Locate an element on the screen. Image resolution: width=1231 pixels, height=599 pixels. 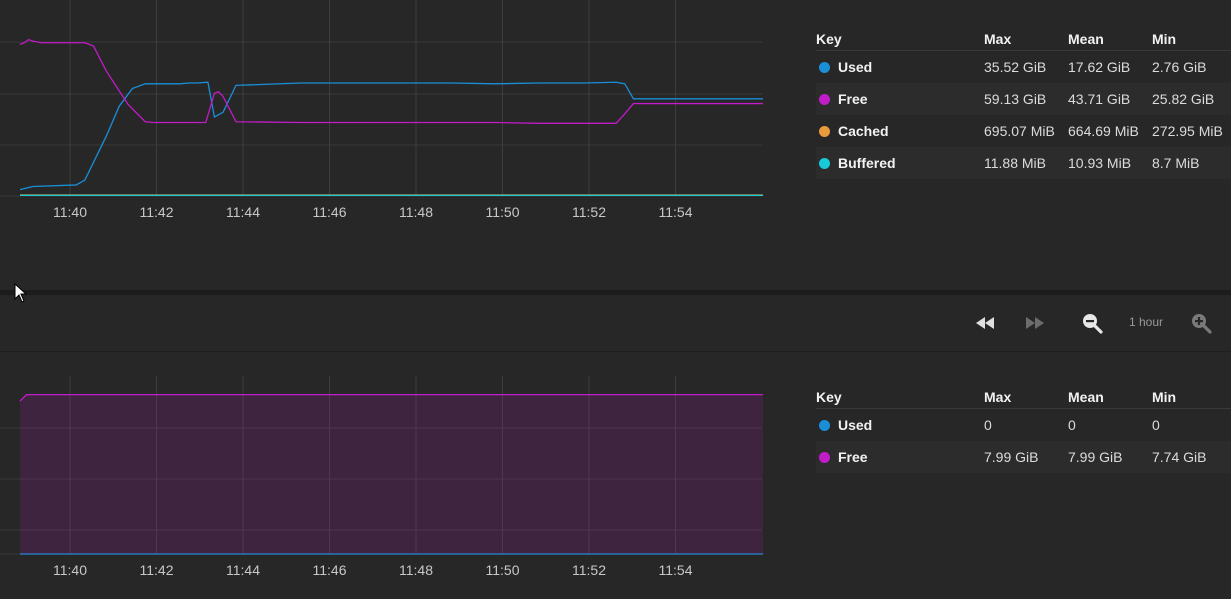
legend-mean-value: 10.93 MiB is located at coordinates (1110, 163).